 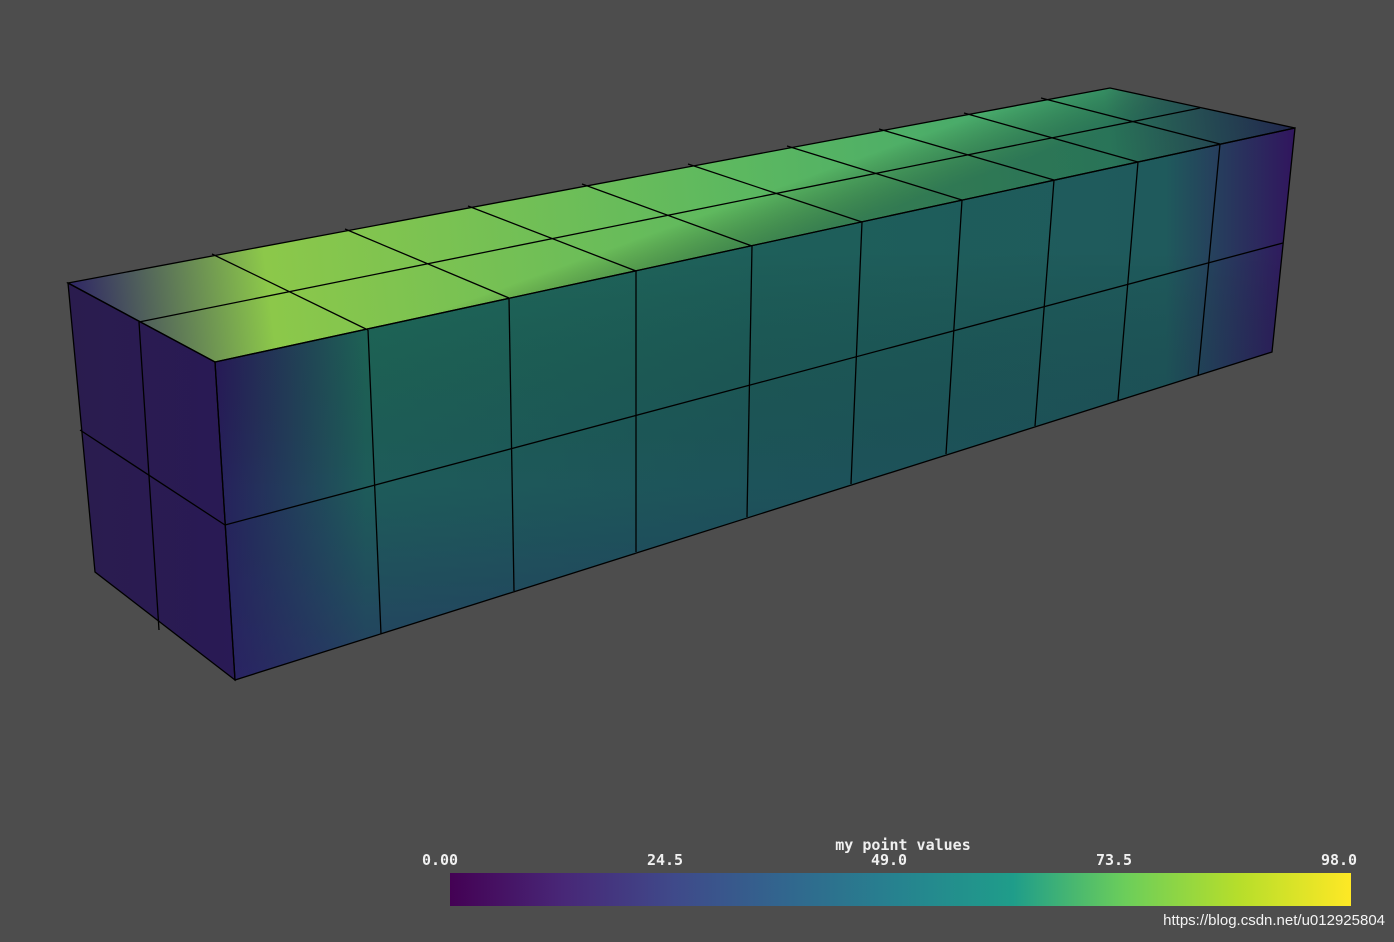 I want to click on scalar-bar-tick-label: 49.0, so click(x=889, y=860).